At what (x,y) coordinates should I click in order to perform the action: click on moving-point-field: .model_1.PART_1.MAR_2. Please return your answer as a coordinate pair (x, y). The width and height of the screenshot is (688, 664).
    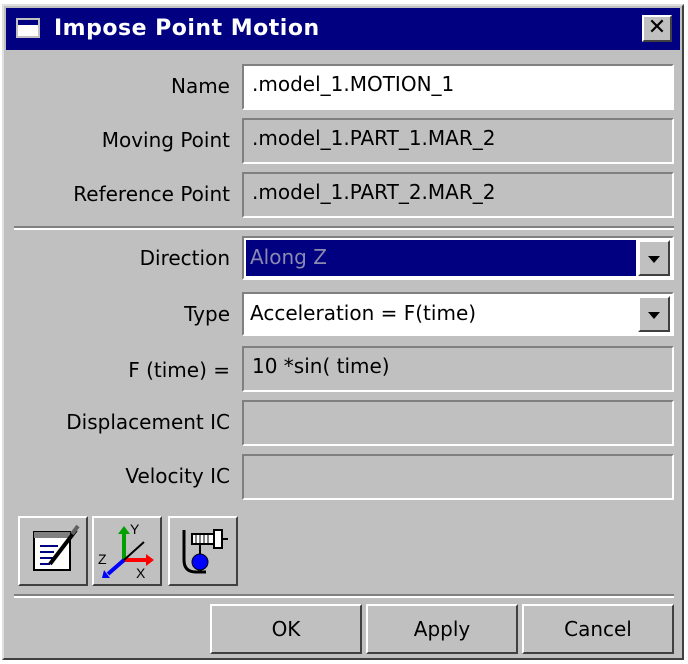
    Looking at the image, I should click on (458, 141).